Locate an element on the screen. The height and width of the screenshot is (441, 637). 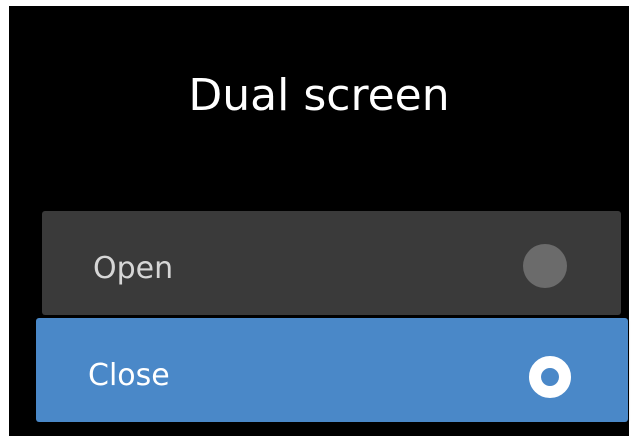
dialog-title: Dual screen is located at coordinates (319, 95).